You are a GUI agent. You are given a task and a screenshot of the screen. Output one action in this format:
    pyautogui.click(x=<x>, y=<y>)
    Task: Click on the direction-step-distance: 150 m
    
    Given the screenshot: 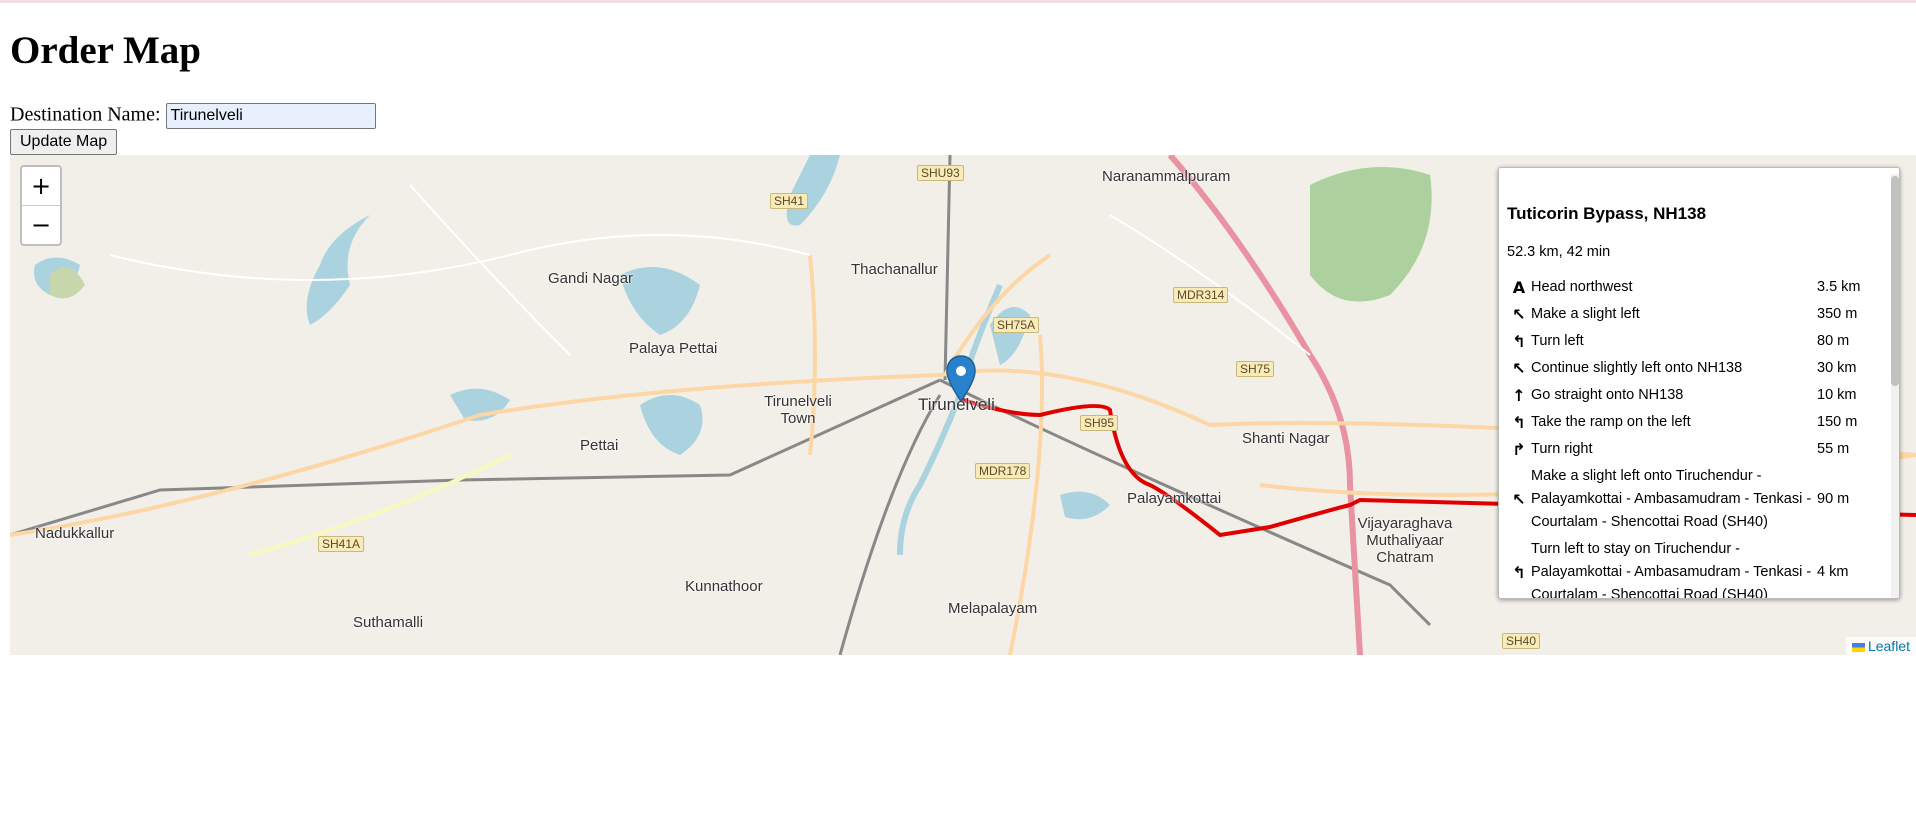 What is the action you would take?
    pyautogui.click(x=1837, y=422)
    